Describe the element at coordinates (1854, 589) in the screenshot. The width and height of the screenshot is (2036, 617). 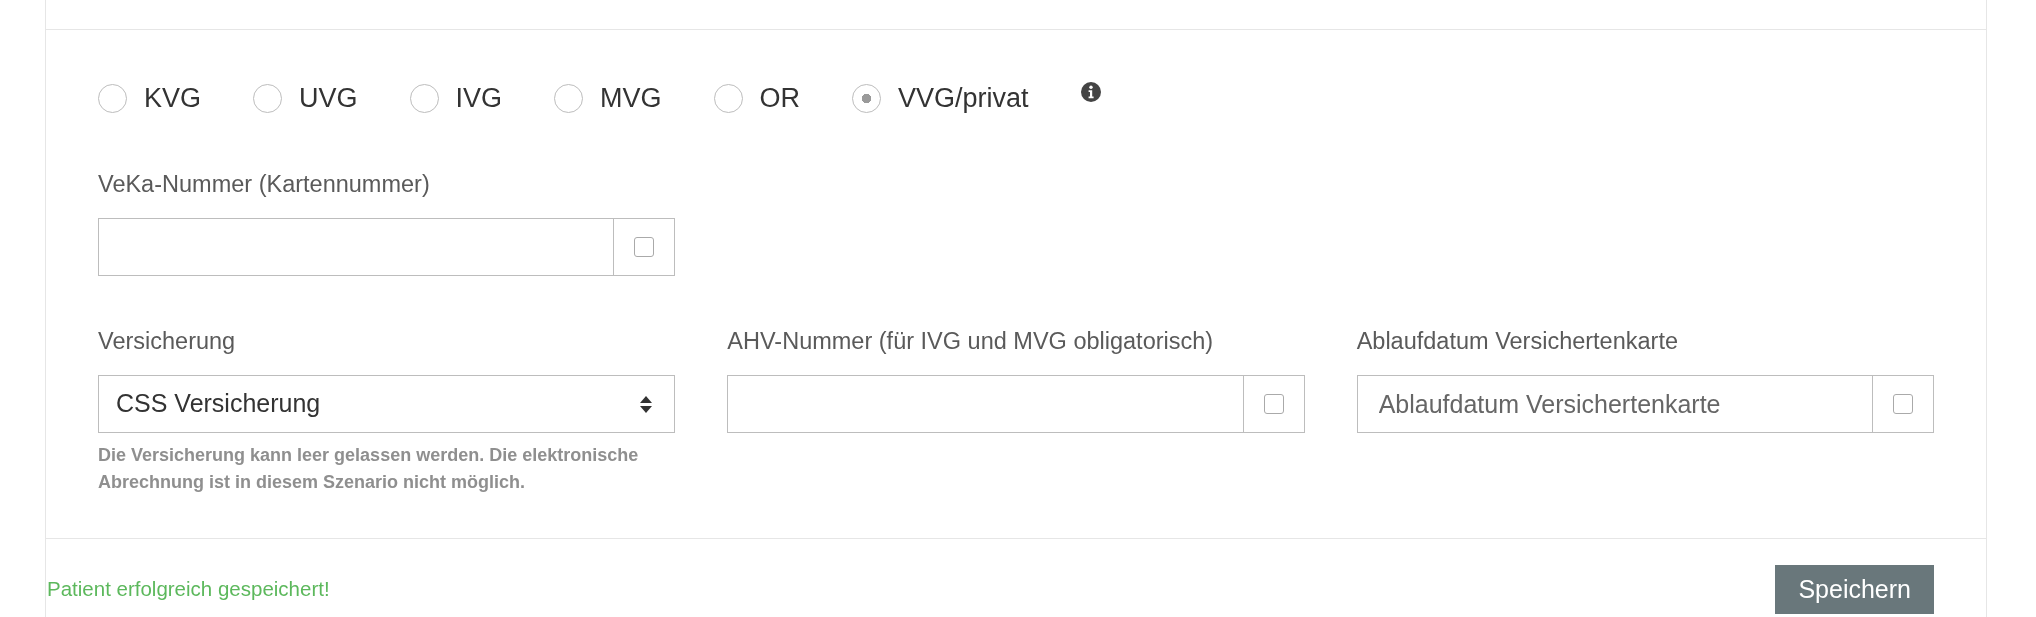
I see `save-button: Speichern` at that location.